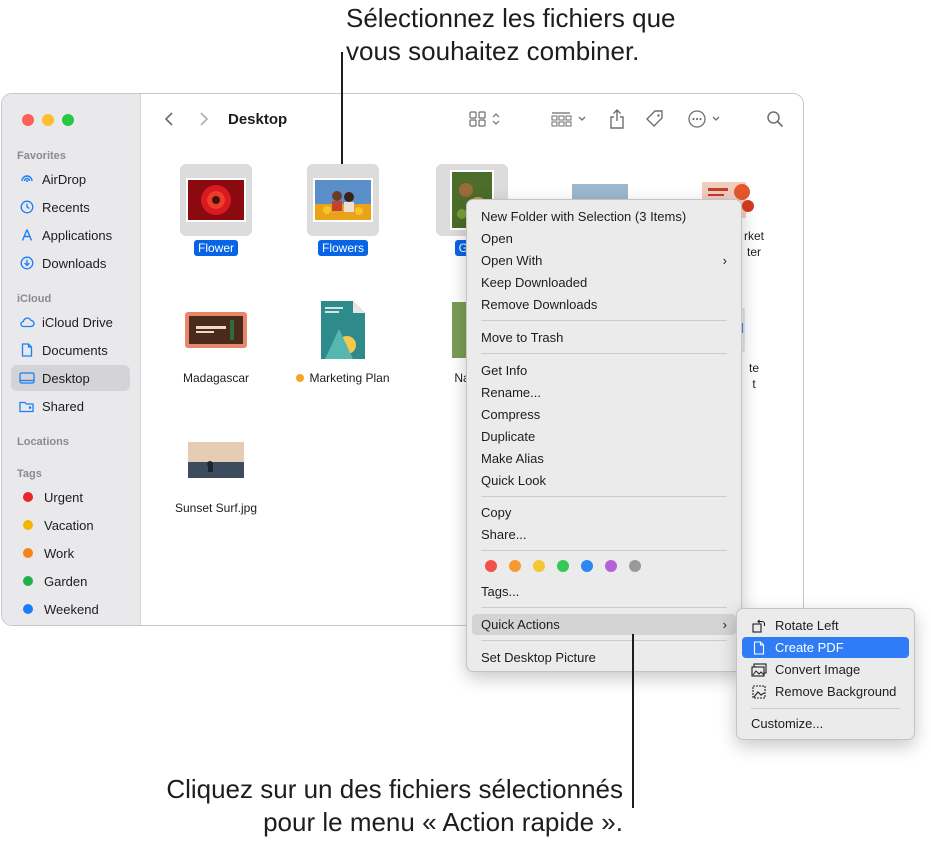  I want to click on menu-item-remove-background: Remove Background, so click(825, 691).